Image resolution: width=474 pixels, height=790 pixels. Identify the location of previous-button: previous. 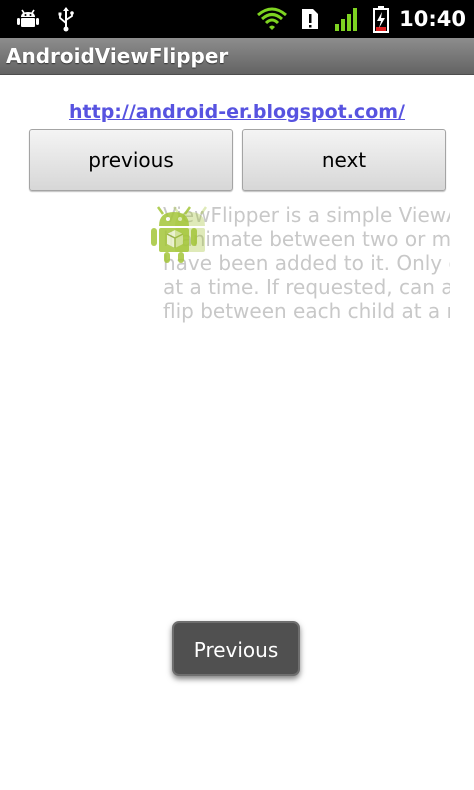
(131, 160).